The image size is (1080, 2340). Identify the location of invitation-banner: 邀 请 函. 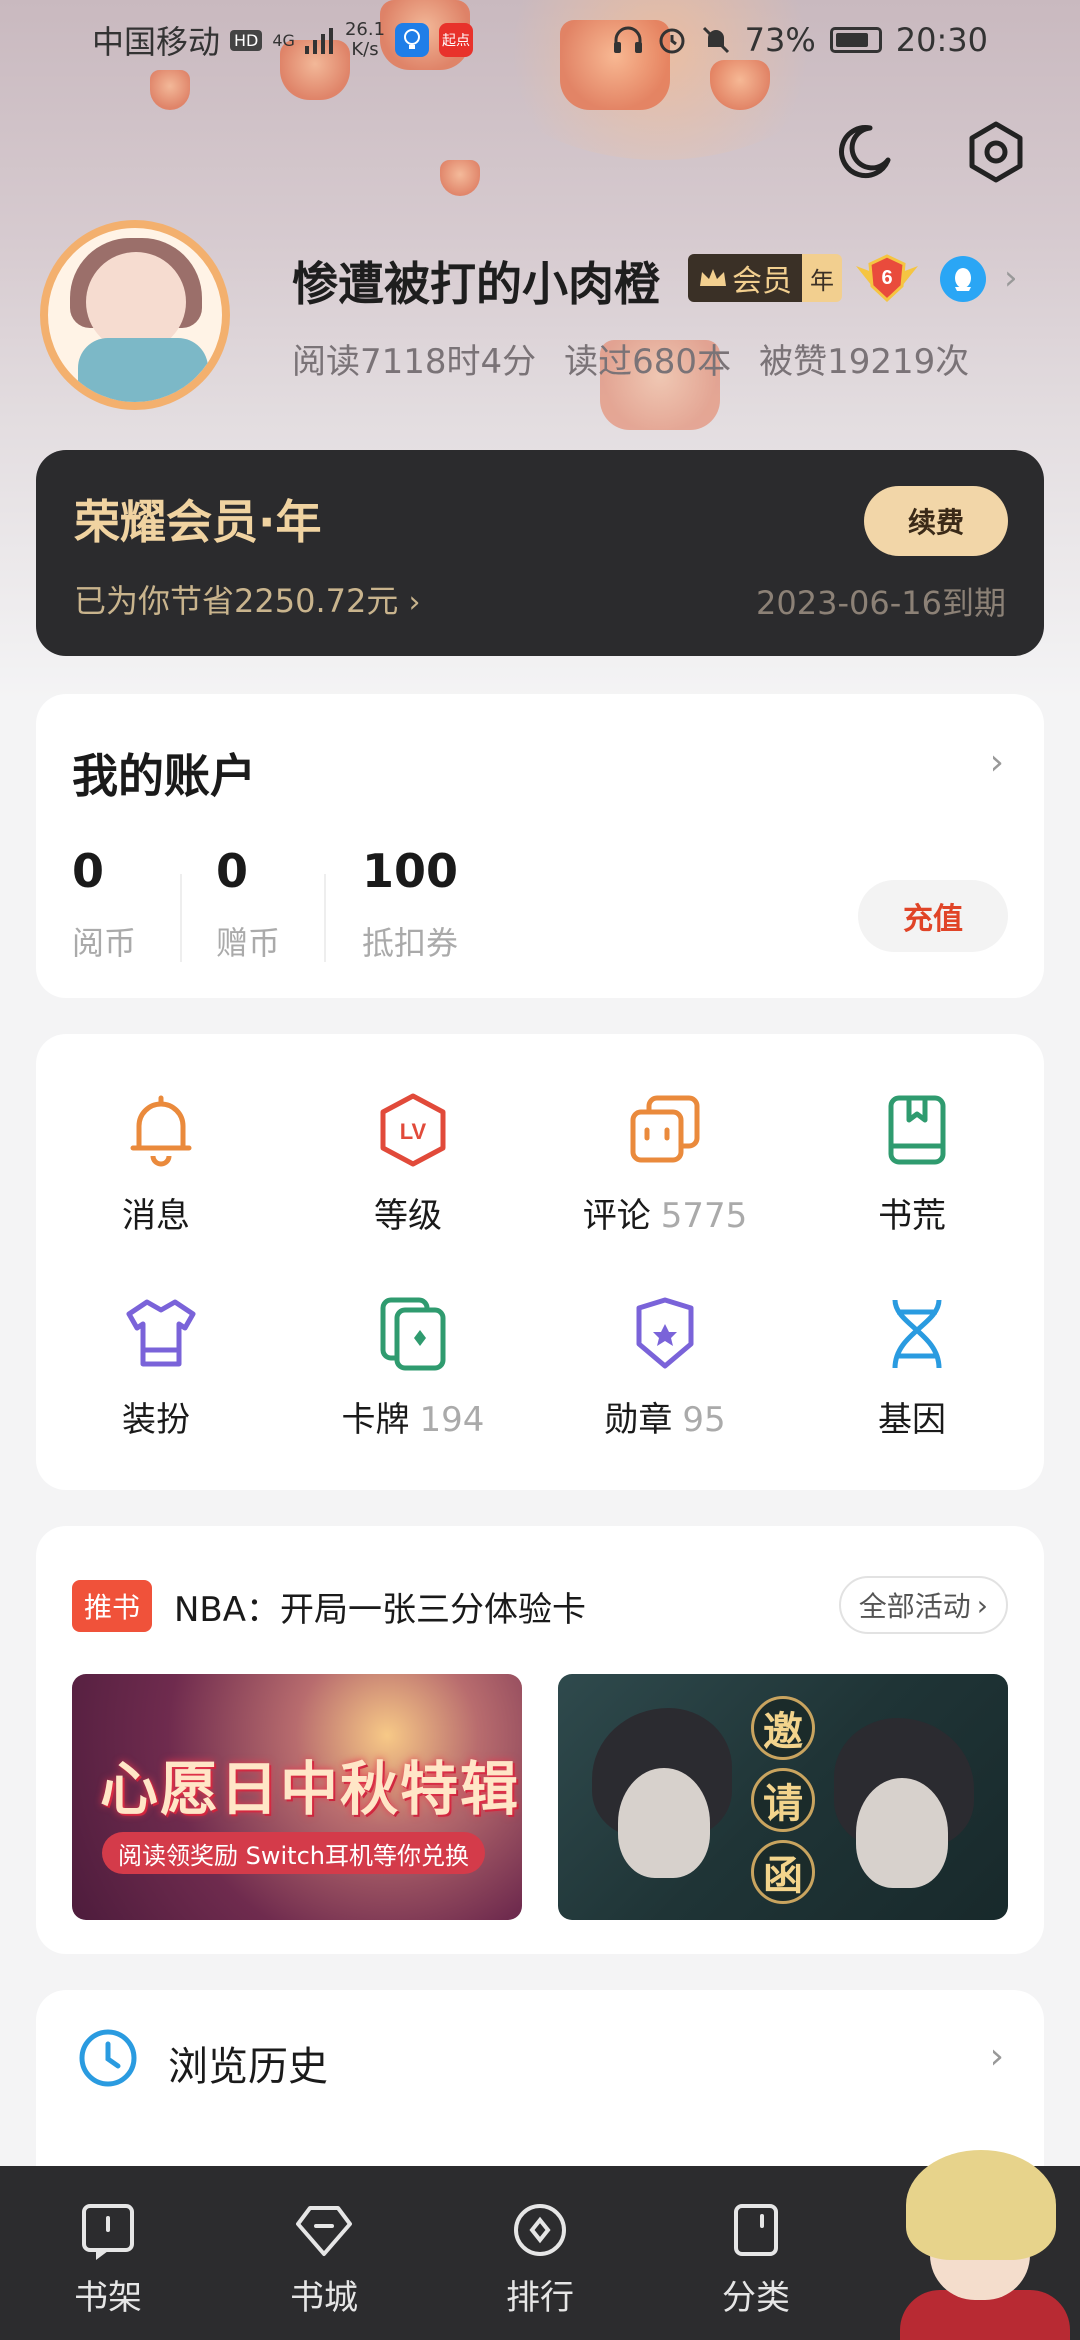
(783, 1797).